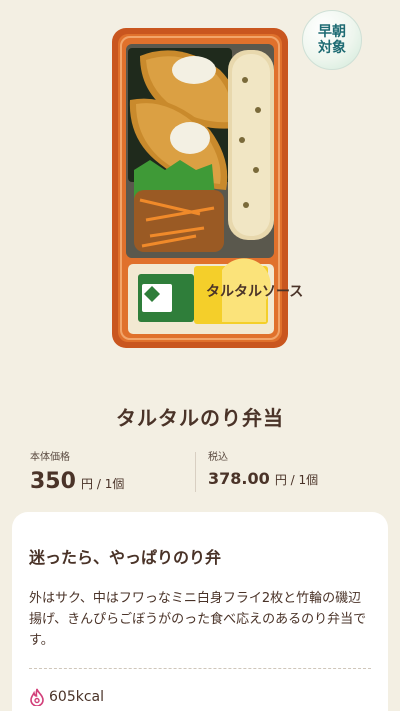 The height and width of the screenshot is (711, 400). Describe the element at coordinates (218, 457) in the screenshot. I see `tax-included-label: 税込` at that location.